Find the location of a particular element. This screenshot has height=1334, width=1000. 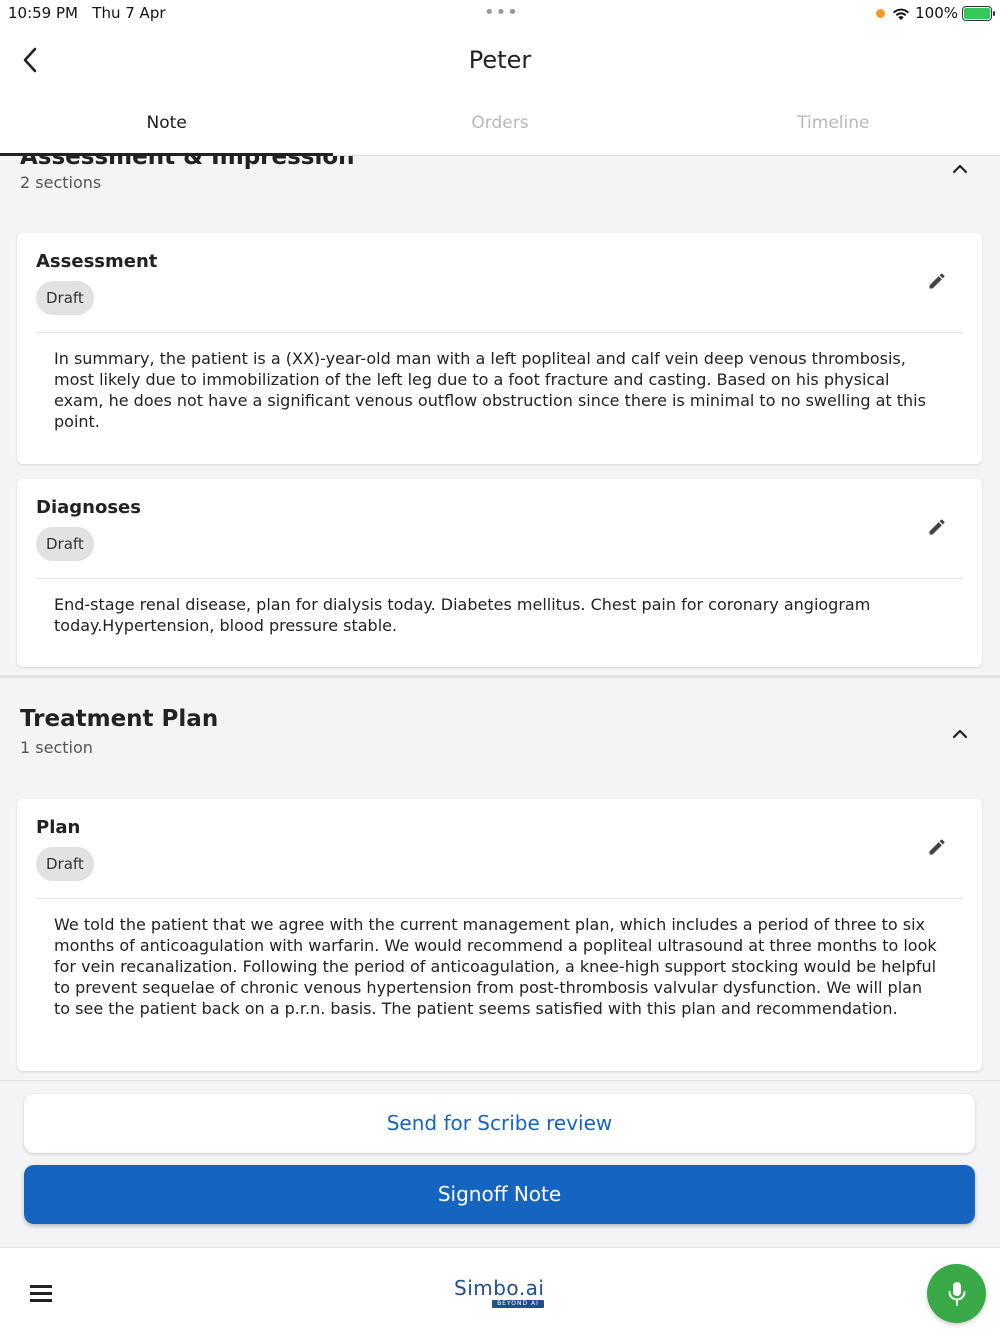

battery-percent: 100% is located at coordinates (936, 13).